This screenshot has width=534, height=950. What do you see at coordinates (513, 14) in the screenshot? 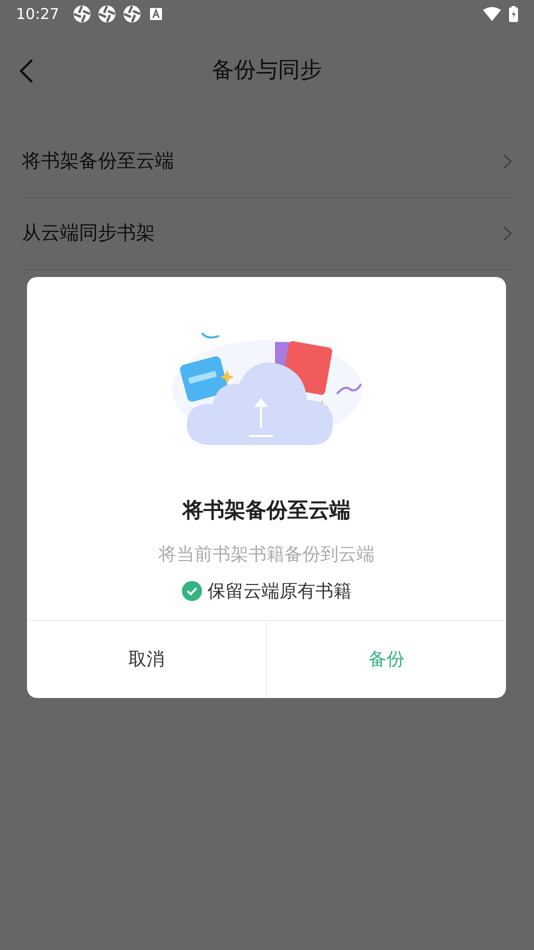
I see `battery-icon` at bounding box center [513, 14].